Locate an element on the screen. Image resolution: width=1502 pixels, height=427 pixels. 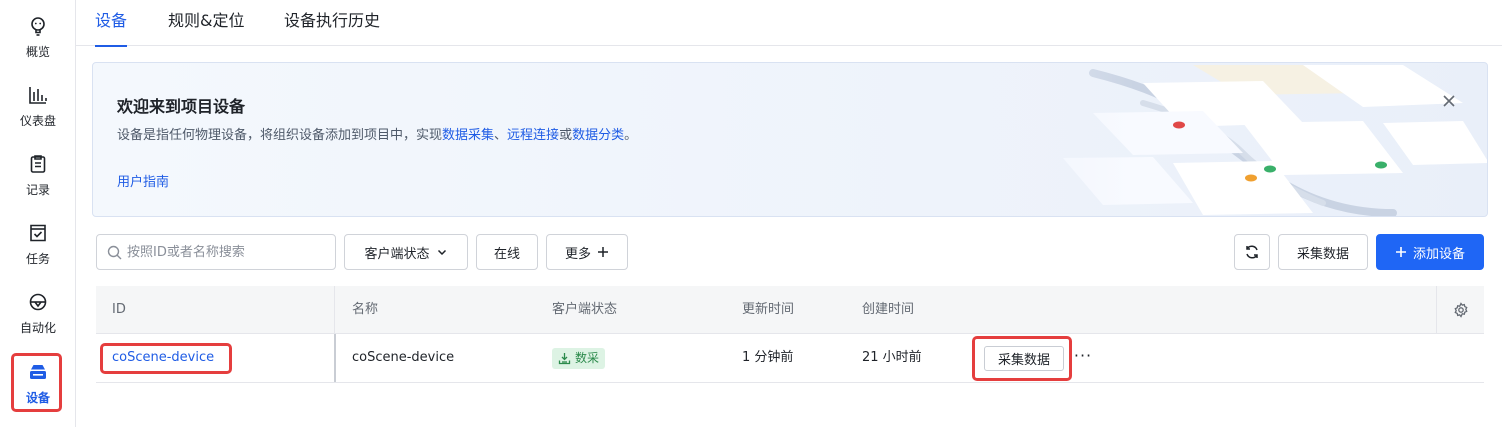
lightbulb-icon is located at coordinates (38, 26).